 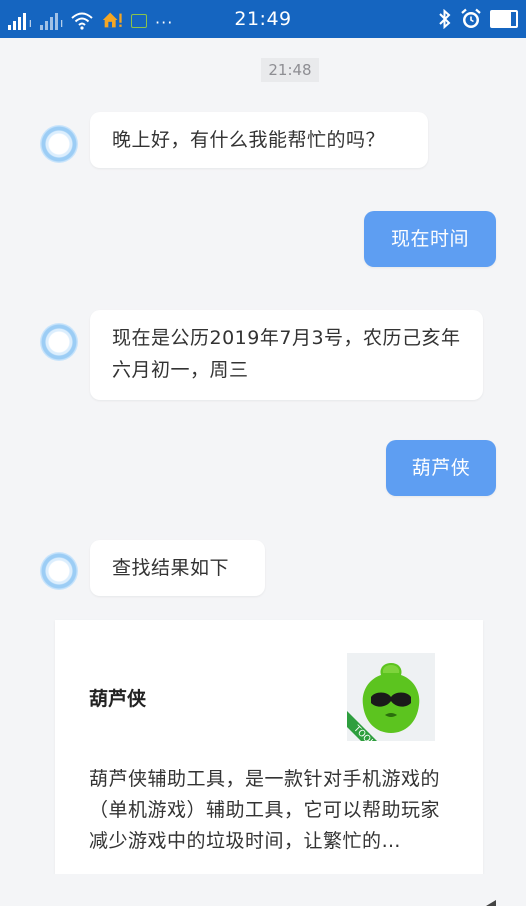 I want to click on bot-message-text: 现在是公历2019年7月3号，农历己亥年六月初一，周三, so click(x=286, y=354).